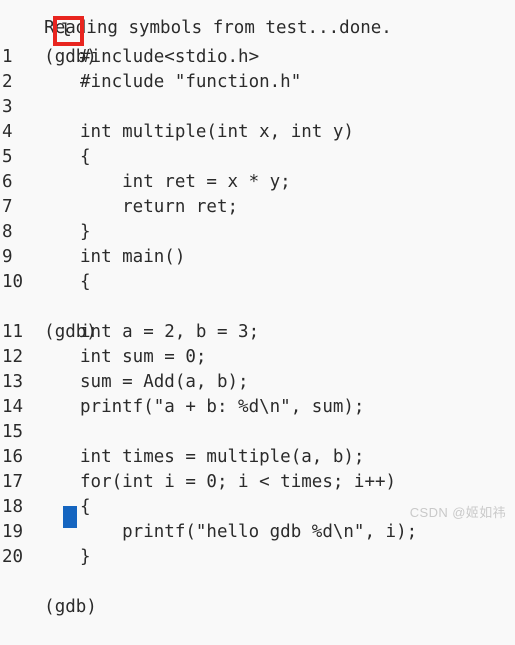 Image resolution: width=515 pixels, height=645 pixels. Describe the element at coordinates (257, 257) in the screenshot. I see `source-line: 9 int main()` at that location.